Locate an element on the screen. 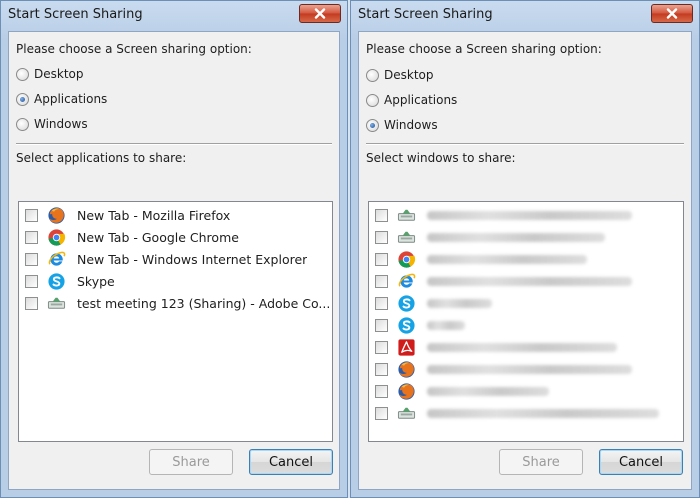 Image resolution: width=700 pixels, height=498 pixels. item-label: New Tab - Google Chrome is located at coordinates (158, 237).